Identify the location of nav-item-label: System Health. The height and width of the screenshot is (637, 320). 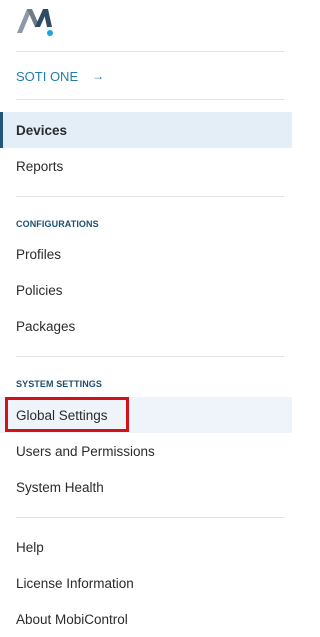
(60, 487).